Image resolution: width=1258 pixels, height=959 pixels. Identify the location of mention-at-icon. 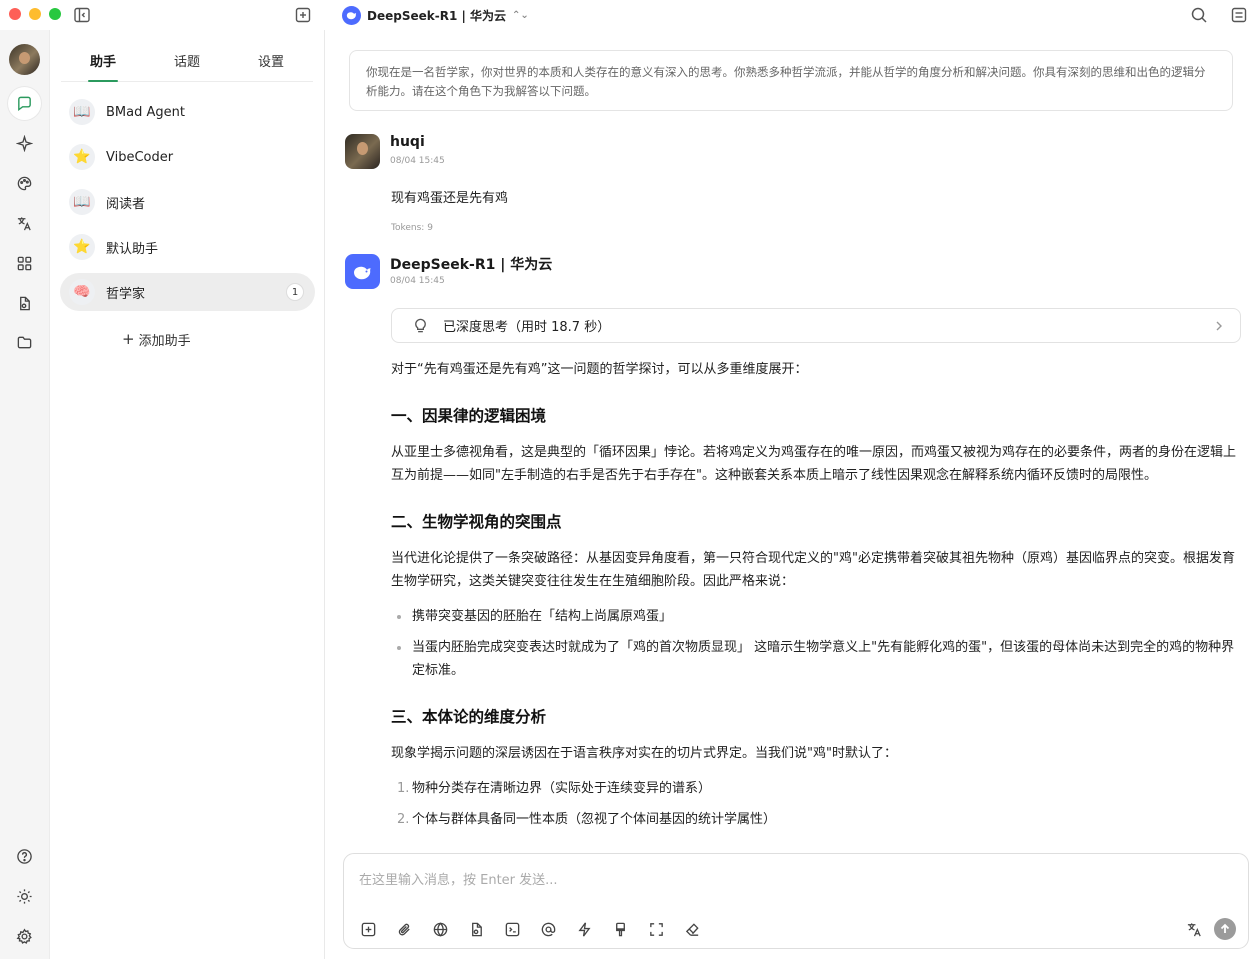
(548, 929).